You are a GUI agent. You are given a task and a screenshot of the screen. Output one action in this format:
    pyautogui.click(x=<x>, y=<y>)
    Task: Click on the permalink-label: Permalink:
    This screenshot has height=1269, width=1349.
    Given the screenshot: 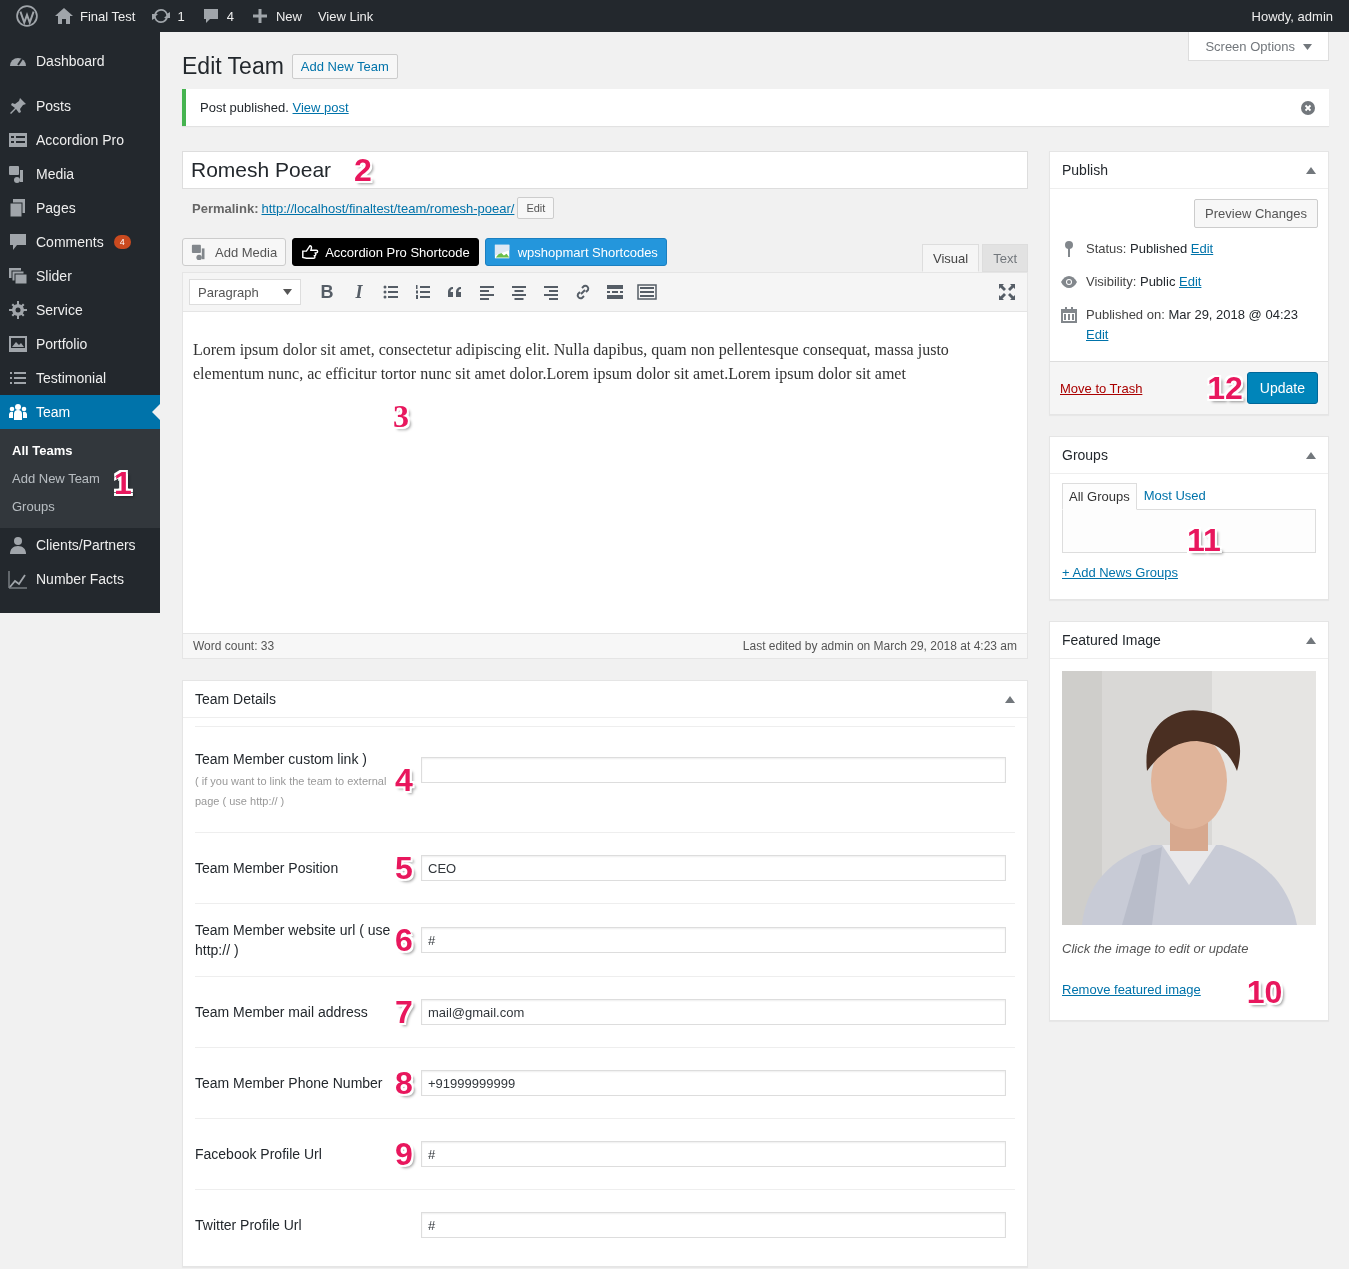 What is the action you would take?
    pyautogui.click(x=225, y=208)
    